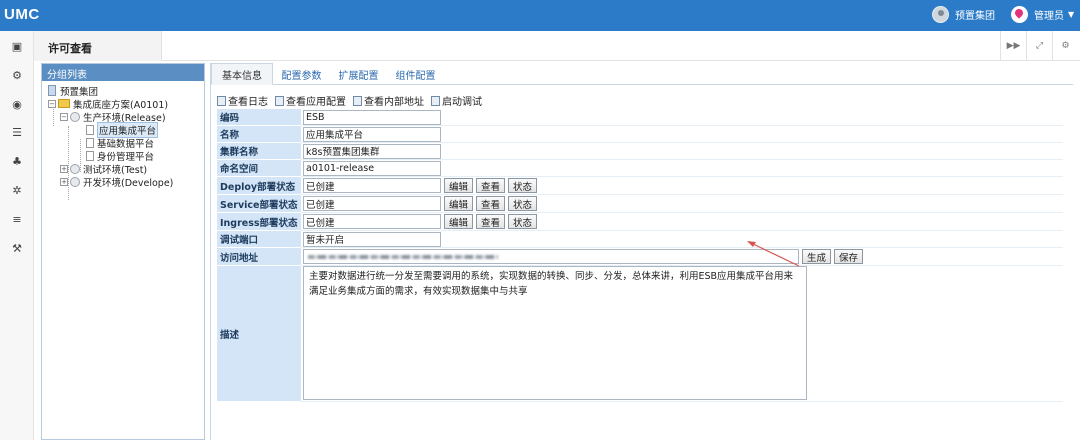 The image size is (1080, 440). Describe the element at coordinates (259, 151) in the screenshot. I see `cluster-label: 集群名称` at that location.